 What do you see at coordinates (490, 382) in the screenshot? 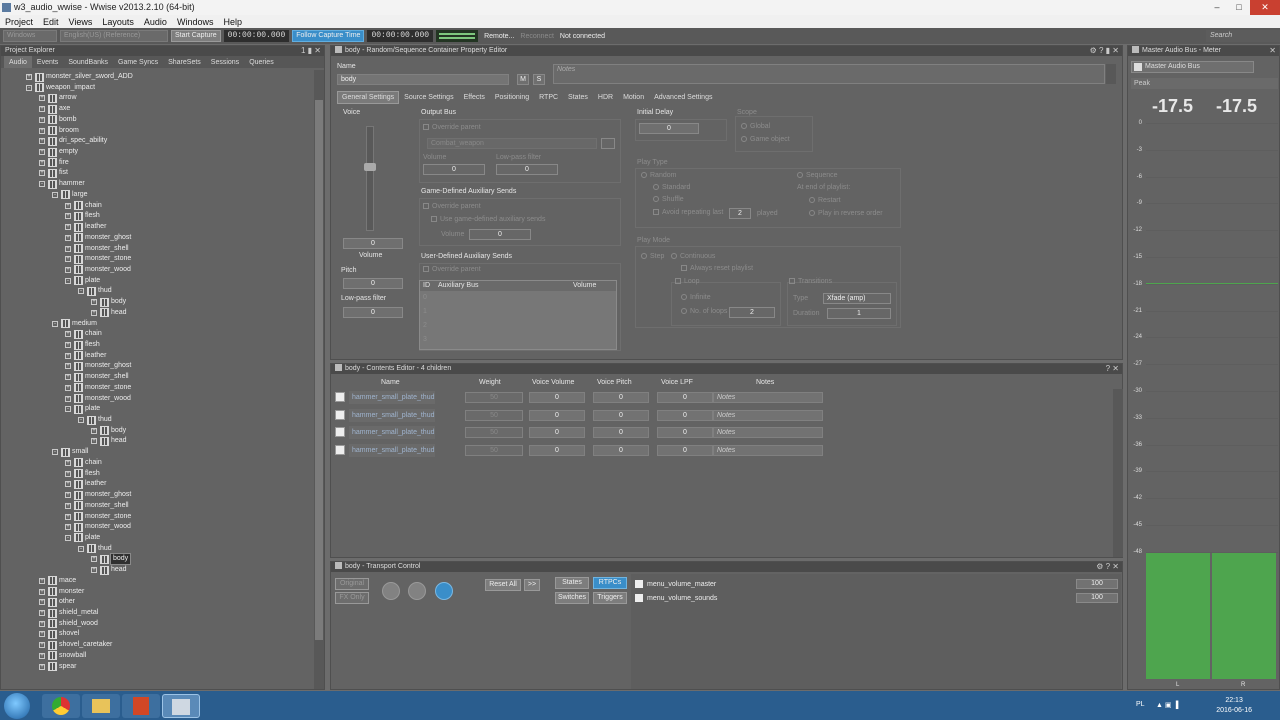
I see `col-weight: Weight` at bounding box center [490, 382].